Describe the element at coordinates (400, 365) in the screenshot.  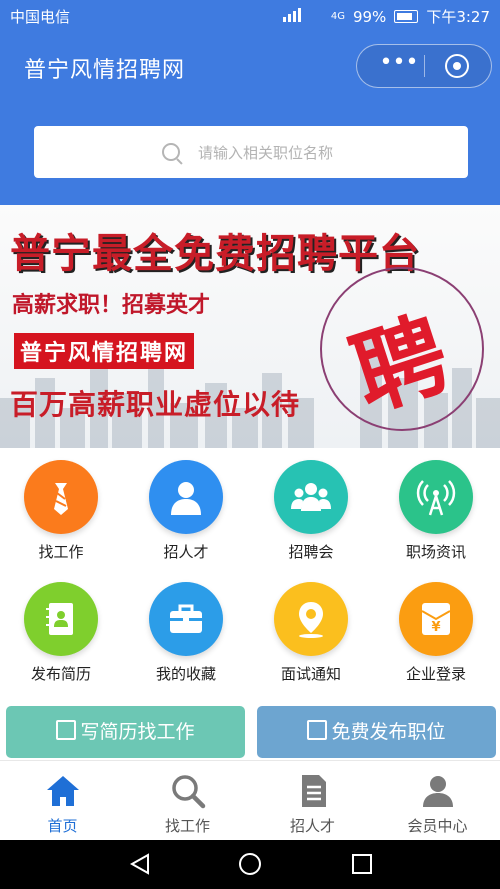
I see `stamp-character: 聘` at that location.